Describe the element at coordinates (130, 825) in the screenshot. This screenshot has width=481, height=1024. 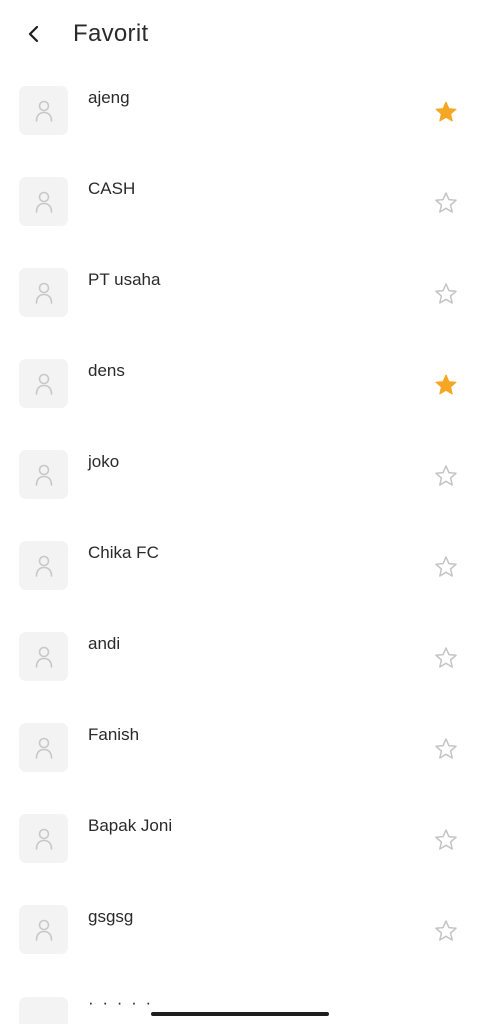
I see `contact-name: Bapak Joni` at that location.